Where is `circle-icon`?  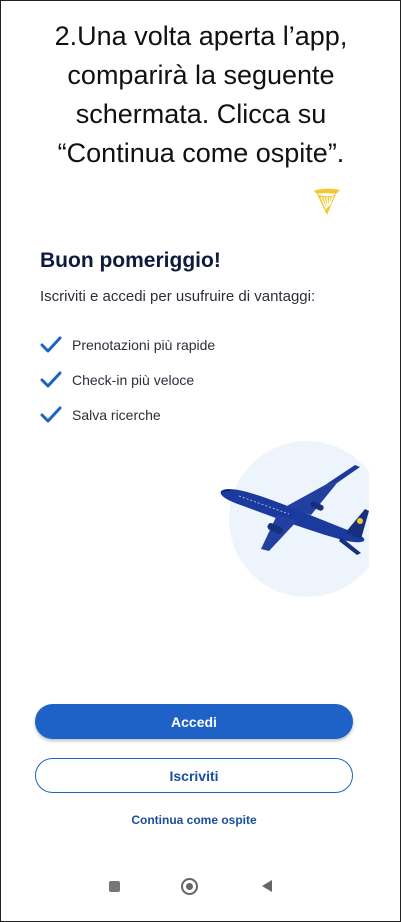 circle-icon is located at coordinates (189, 886).